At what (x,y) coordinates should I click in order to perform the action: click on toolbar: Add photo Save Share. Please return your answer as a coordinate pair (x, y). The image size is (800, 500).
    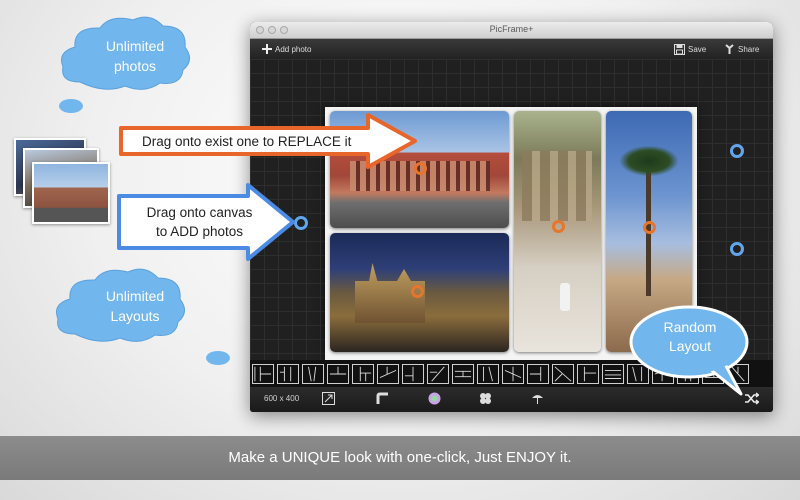
    Looking at the image, I should click on (511, 49).